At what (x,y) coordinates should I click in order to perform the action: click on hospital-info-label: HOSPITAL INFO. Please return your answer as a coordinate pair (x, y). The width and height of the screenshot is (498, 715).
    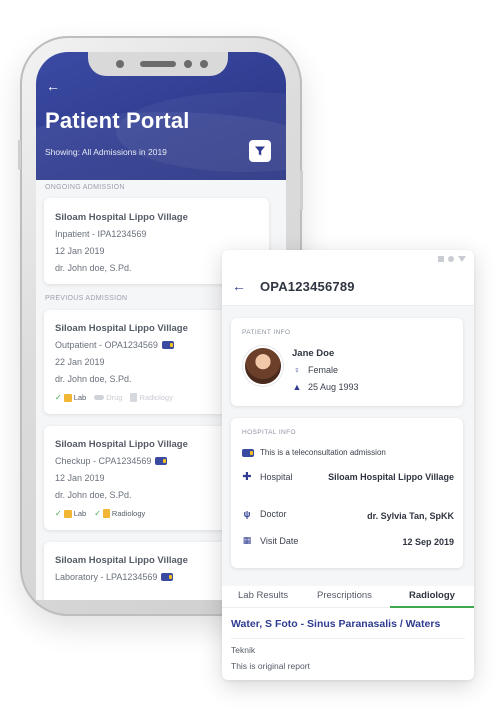
    Looking at the image, I should click on (269, 432).